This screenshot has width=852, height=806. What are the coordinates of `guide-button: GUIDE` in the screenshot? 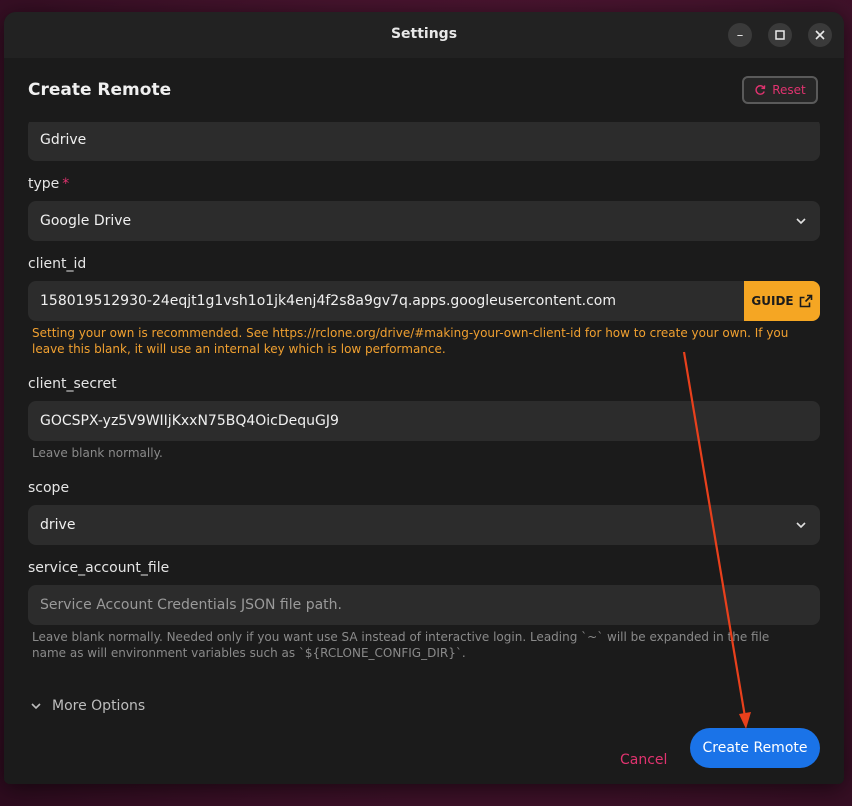 It's located at (782, 301).